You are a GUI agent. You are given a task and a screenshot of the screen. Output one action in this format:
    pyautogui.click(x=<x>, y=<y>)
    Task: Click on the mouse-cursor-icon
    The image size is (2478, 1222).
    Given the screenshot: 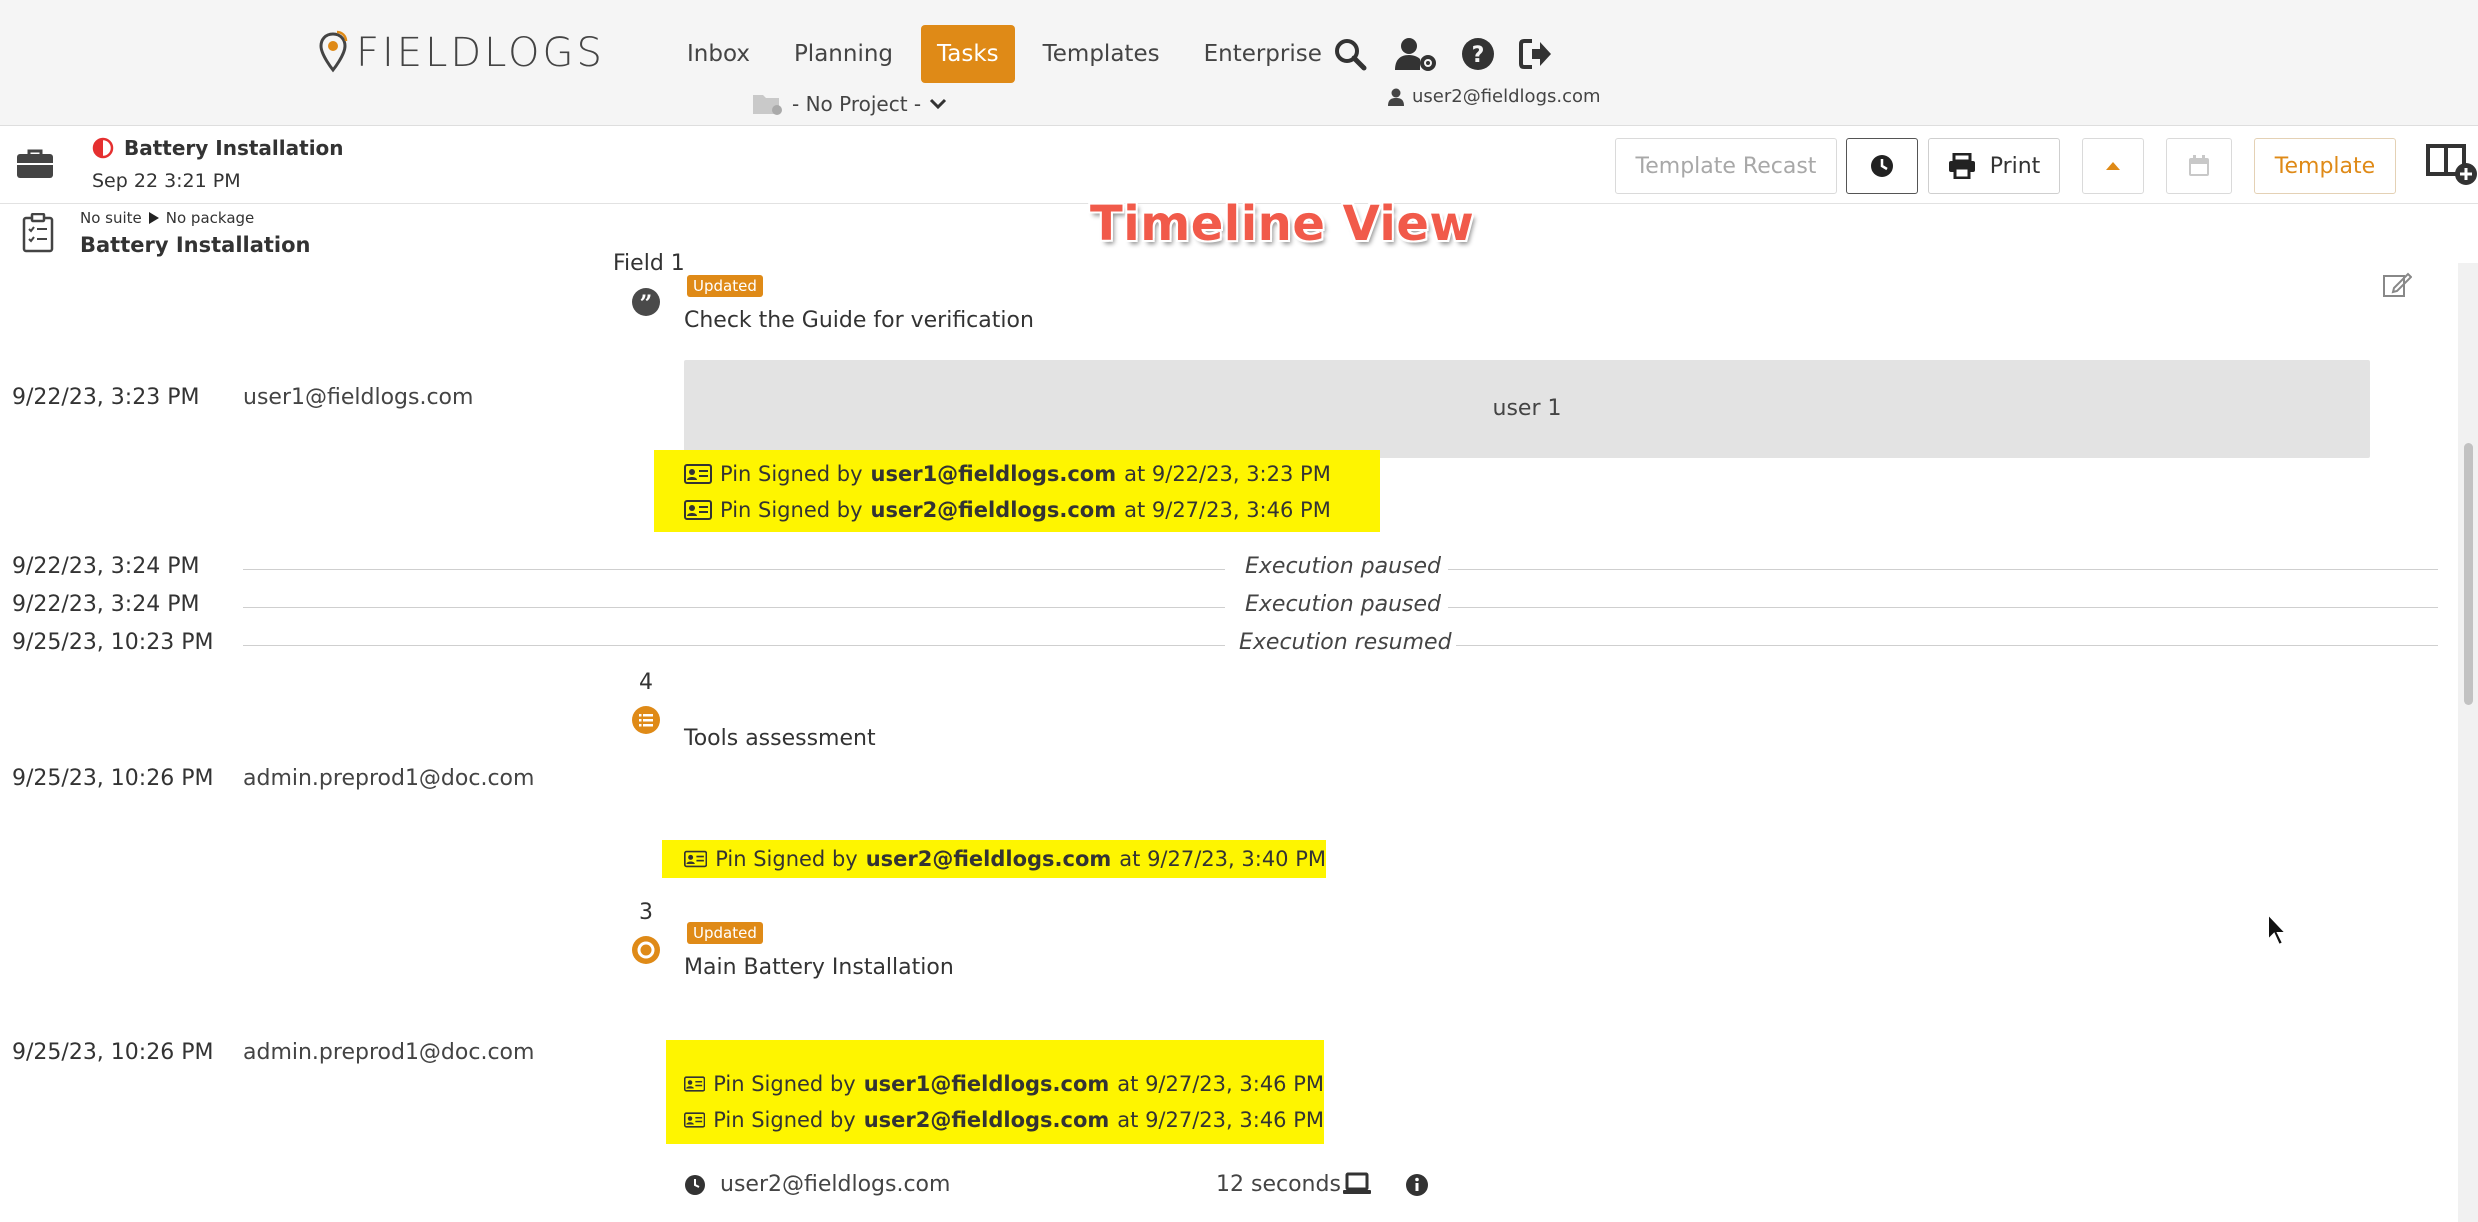 What is the action you would take?
    pyautogui.click(x=2278, y=929)
    